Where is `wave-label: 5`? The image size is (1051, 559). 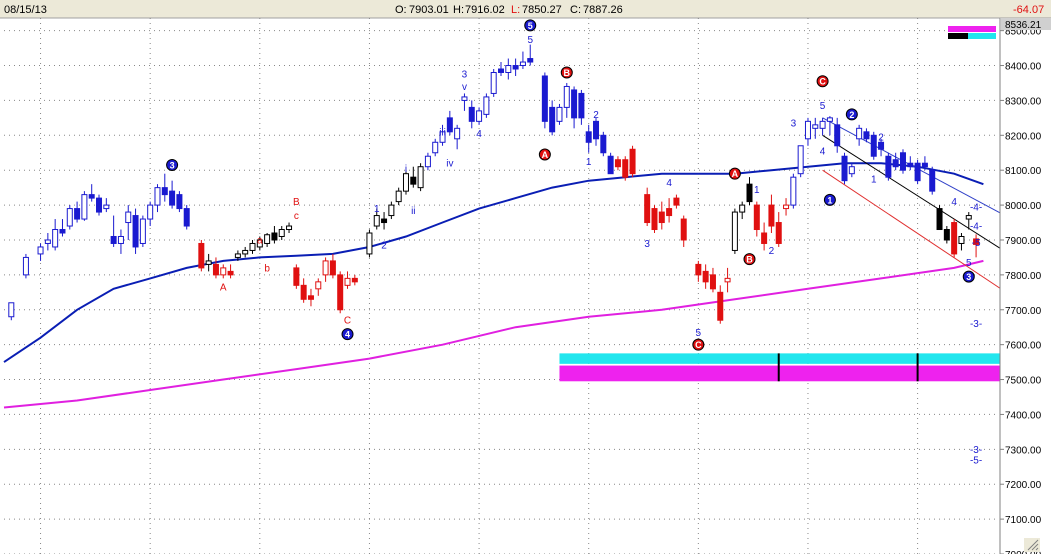 wave-label: 5 is located at coordinates (823, 106).